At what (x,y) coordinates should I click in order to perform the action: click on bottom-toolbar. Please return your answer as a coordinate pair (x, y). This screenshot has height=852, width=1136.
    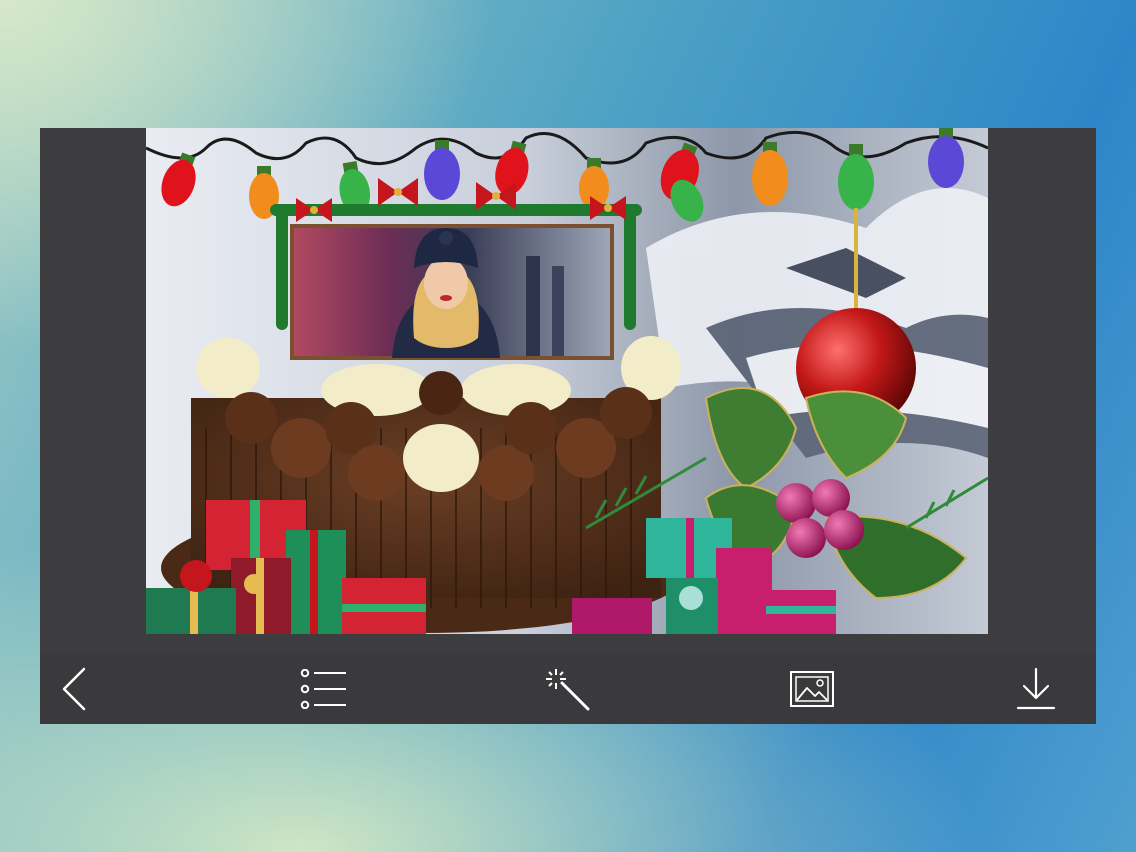
    Looking at the image, I should click on (568, 688).